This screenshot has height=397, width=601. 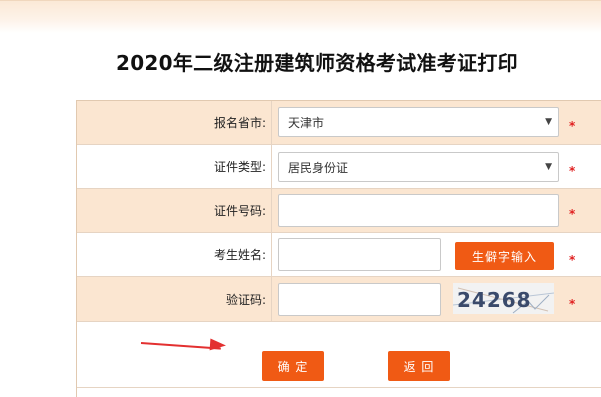 I want to click on arrow-head-icon, so click(x=218, y=345).